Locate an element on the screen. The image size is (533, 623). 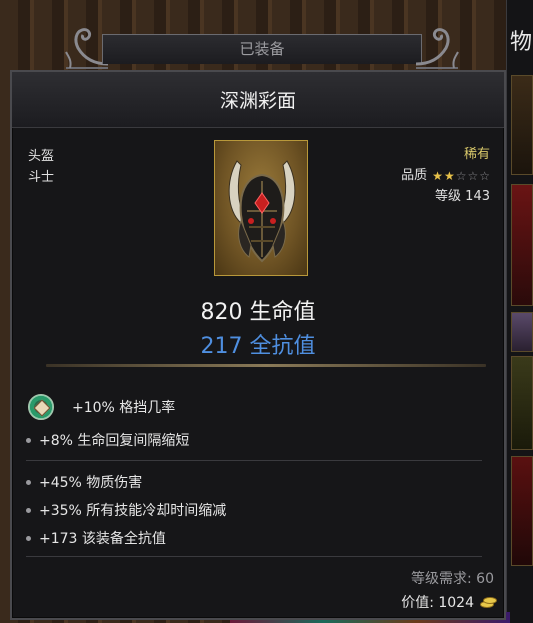
affix-line: +173 该装备全抗值 is located at coordinates (96, 538).